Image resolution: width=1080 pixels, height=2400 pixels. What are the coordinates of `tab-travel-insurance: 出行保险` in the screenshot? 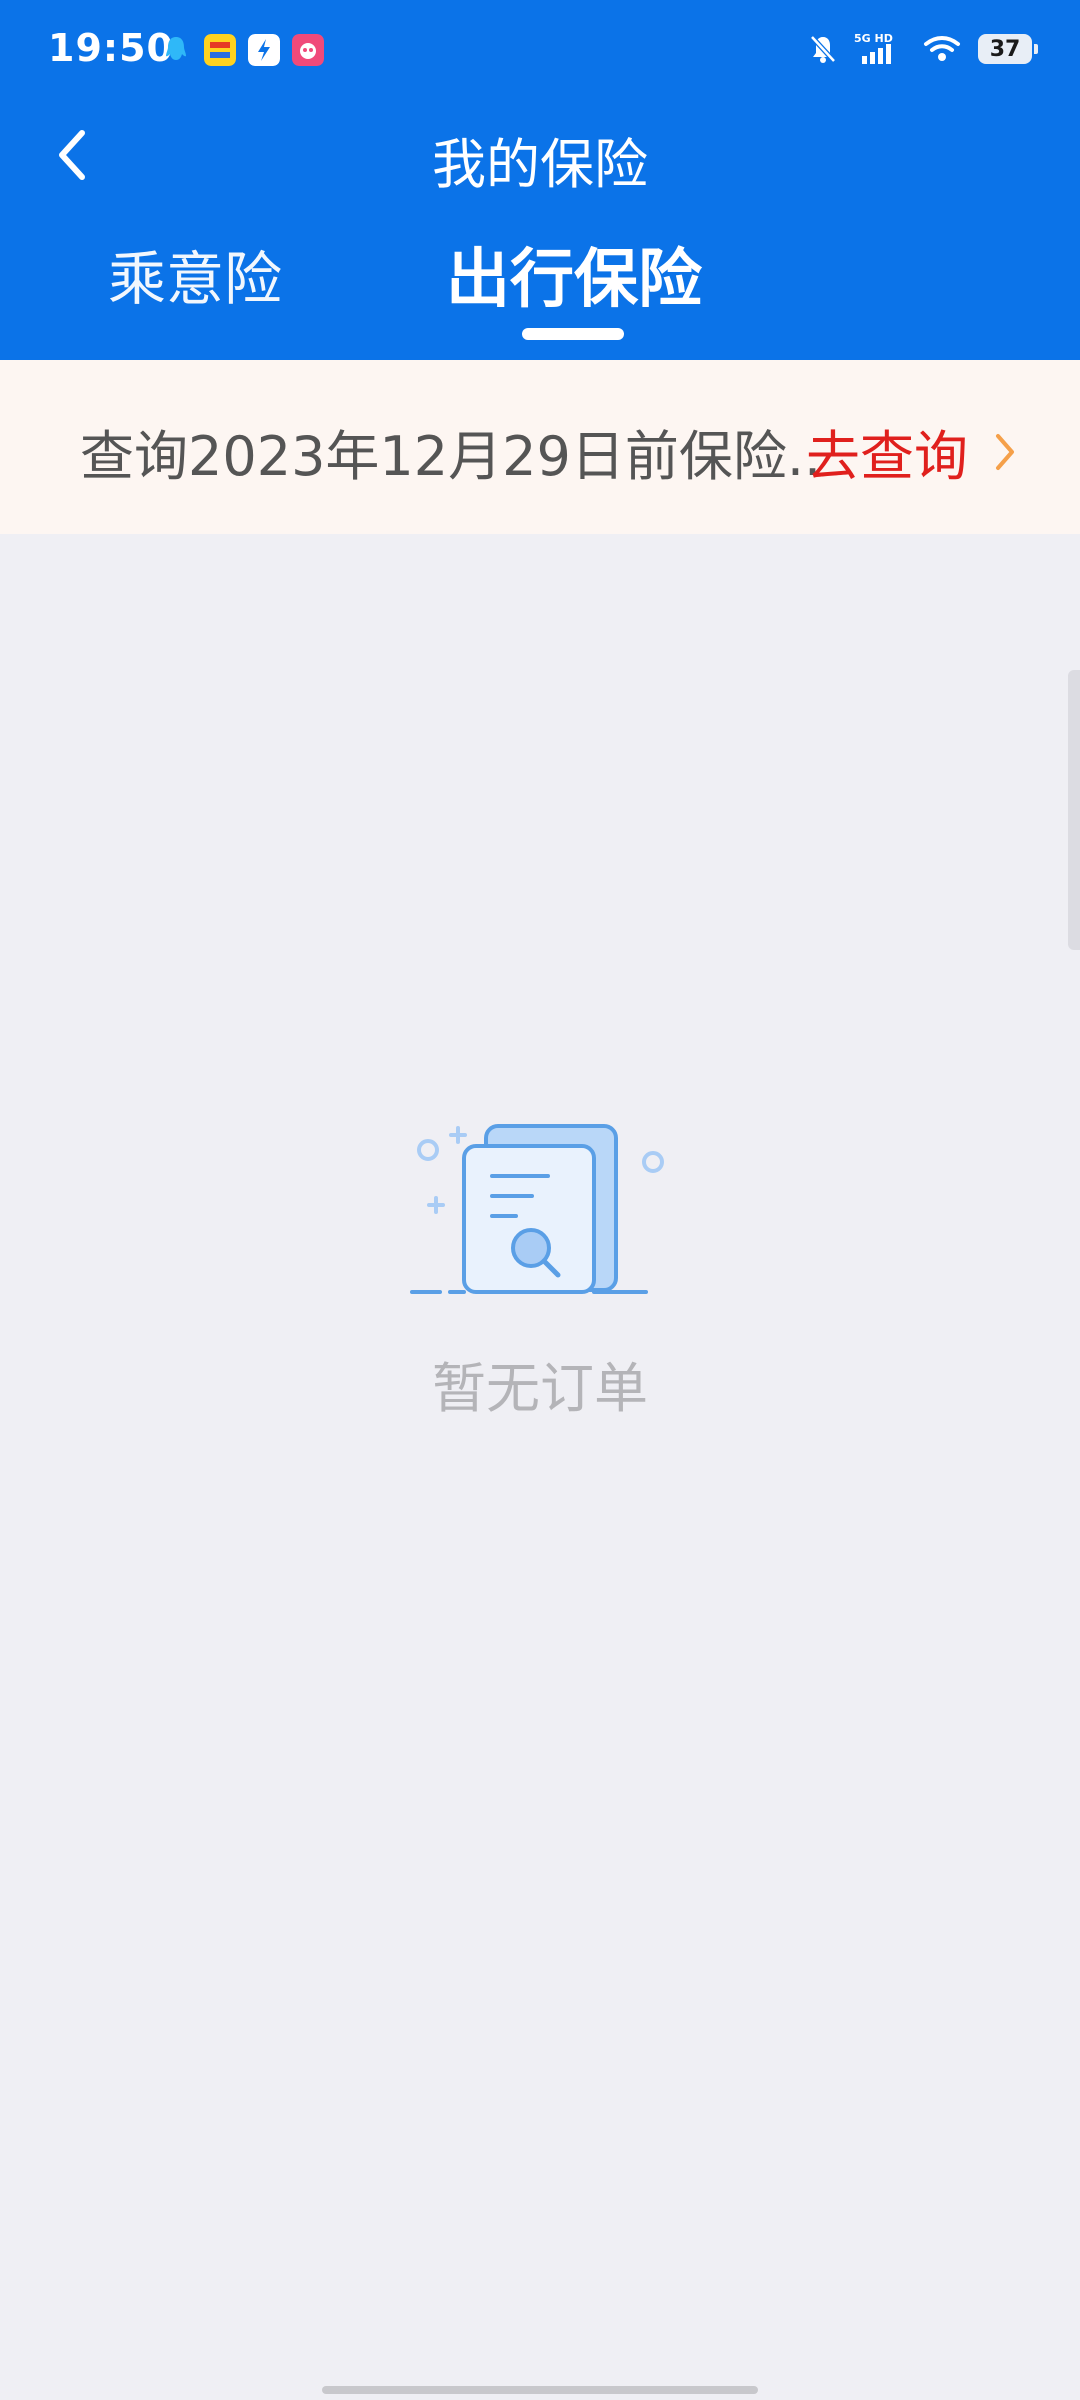 It's located at (574, 274).